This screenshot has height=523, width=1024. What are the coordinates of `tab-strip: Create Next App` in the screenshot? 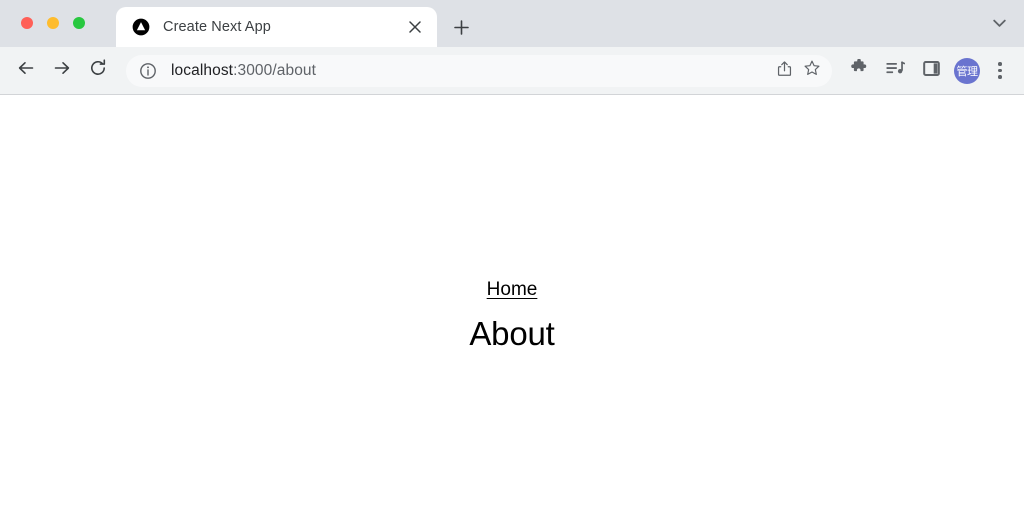 It's located at (512, 23).